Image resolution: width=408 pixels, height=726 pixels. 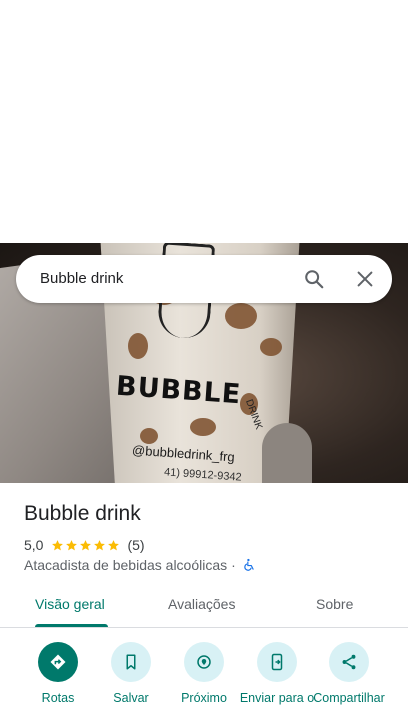 I want to click on directions-icon, so click(x=58, y=662).